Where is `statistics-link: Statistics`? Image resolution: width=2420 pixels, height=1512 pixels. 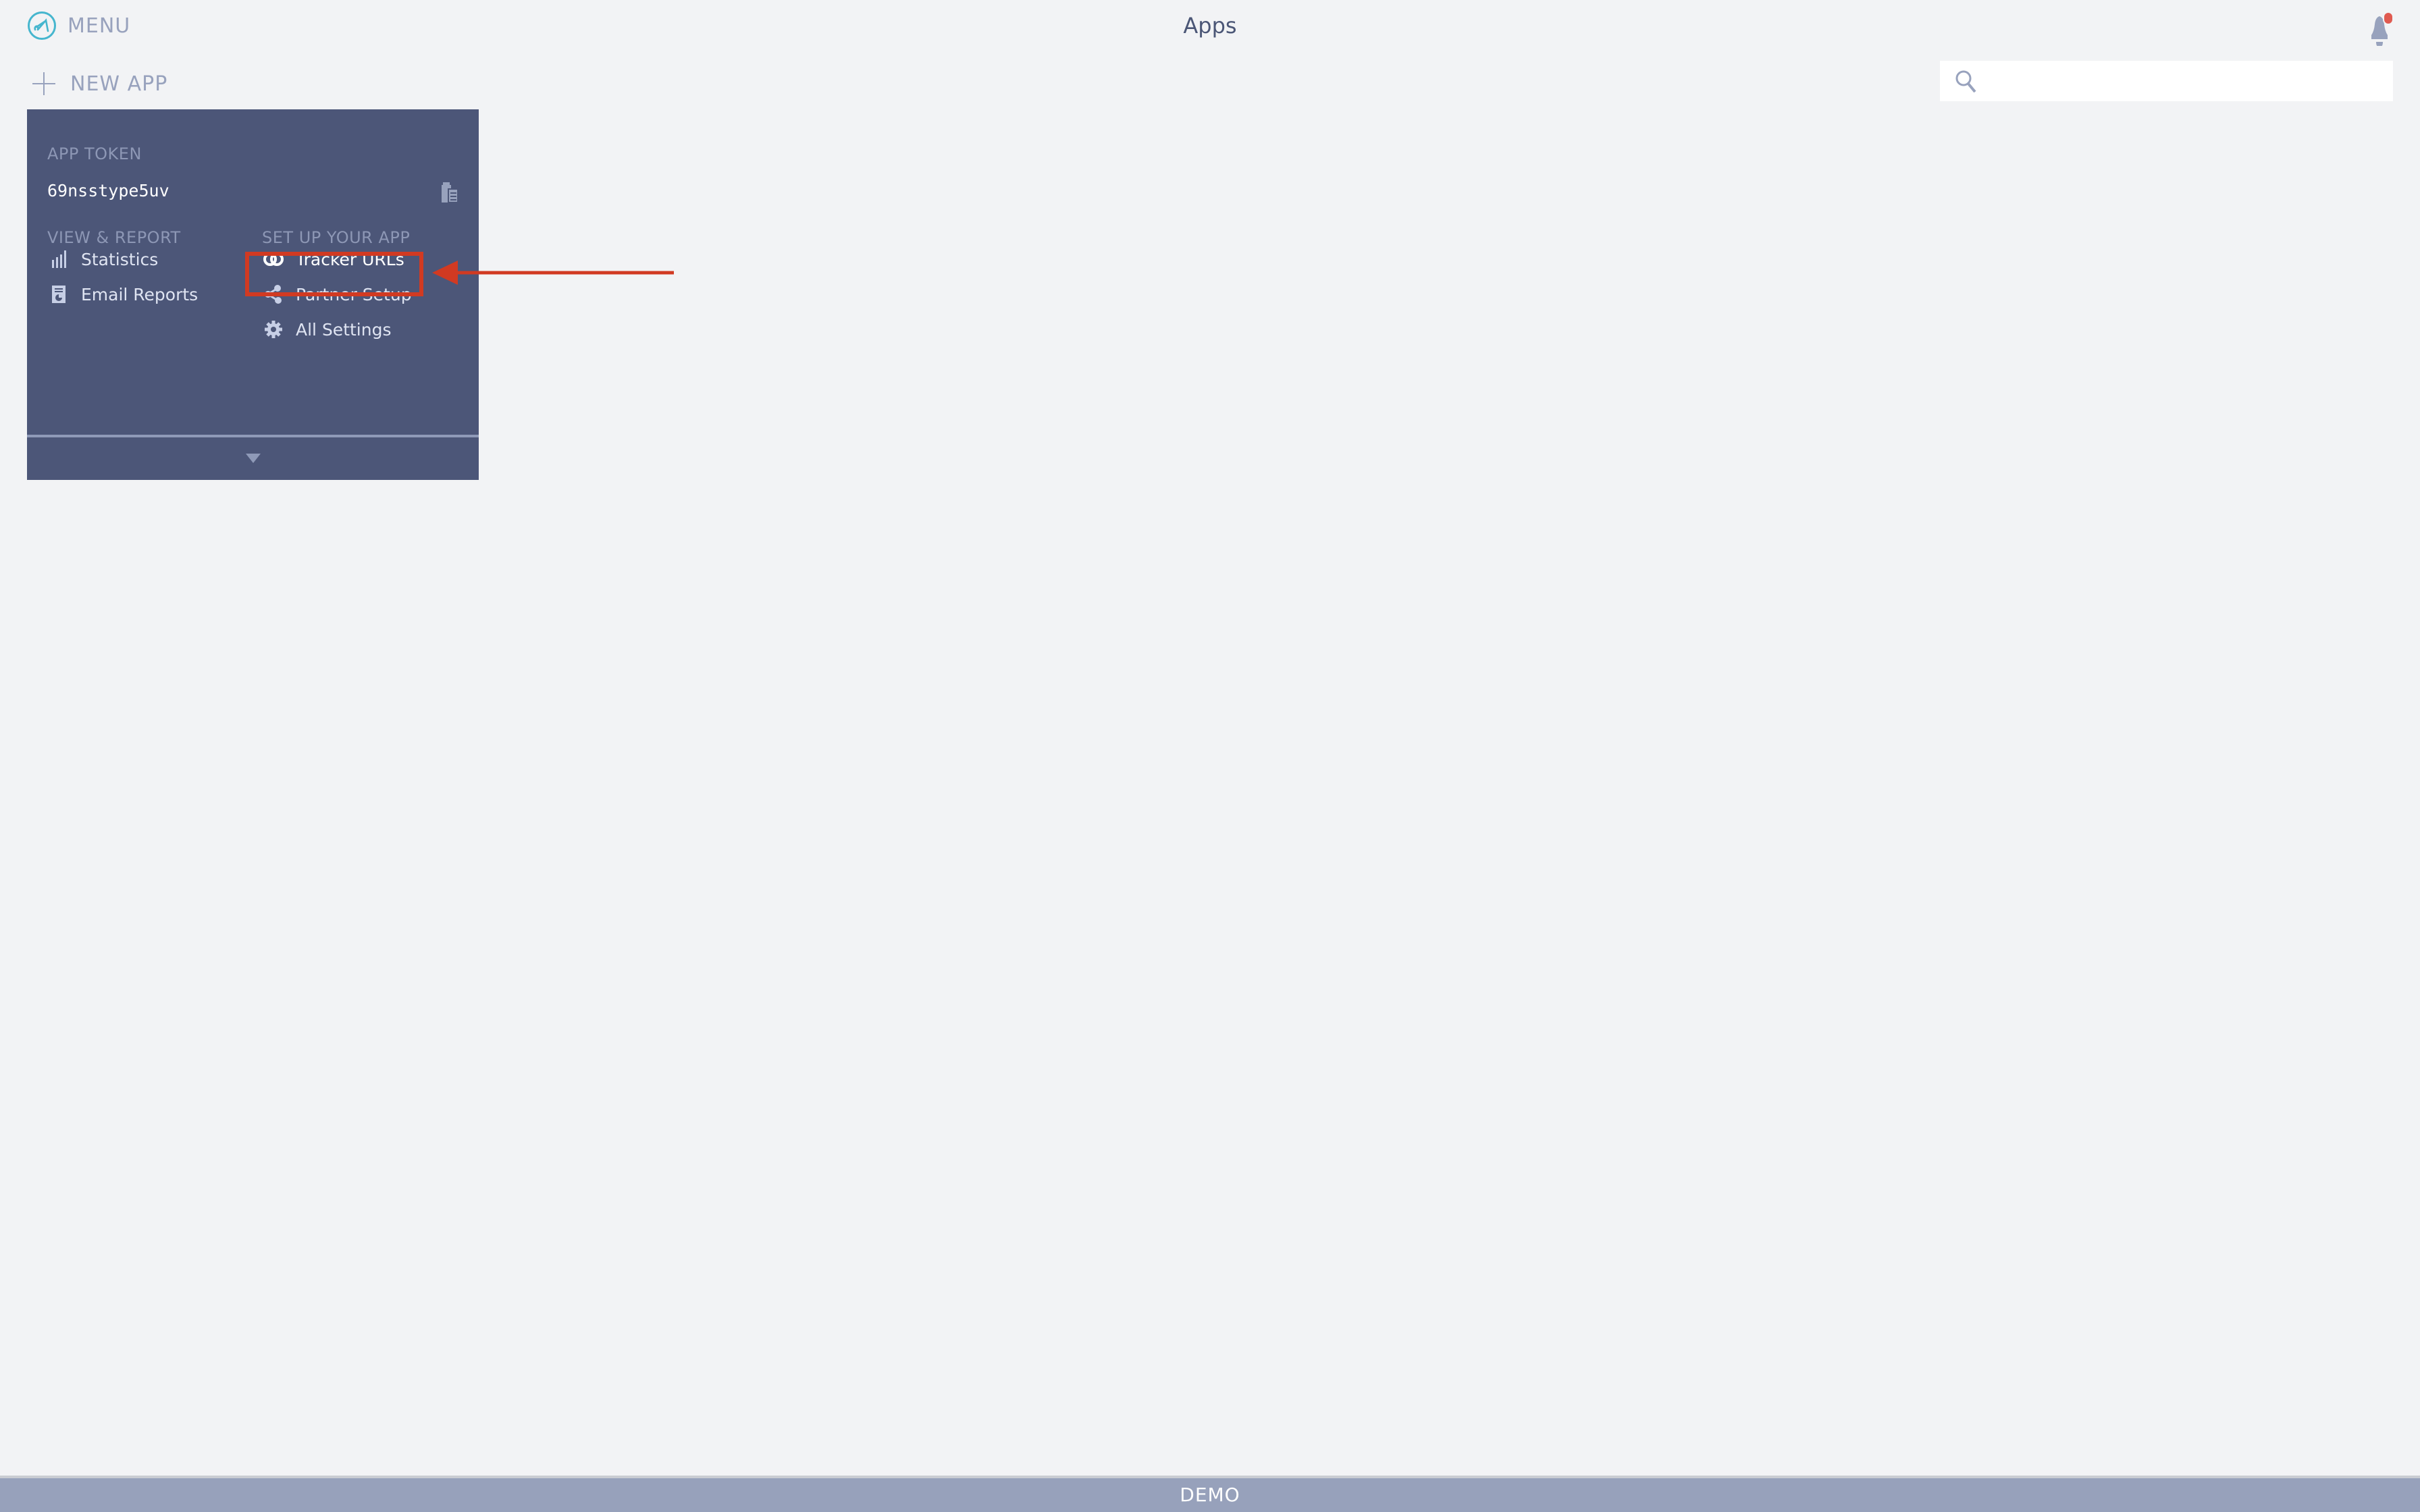
statistics-link: Statistics is located at coordinates (102, 259).